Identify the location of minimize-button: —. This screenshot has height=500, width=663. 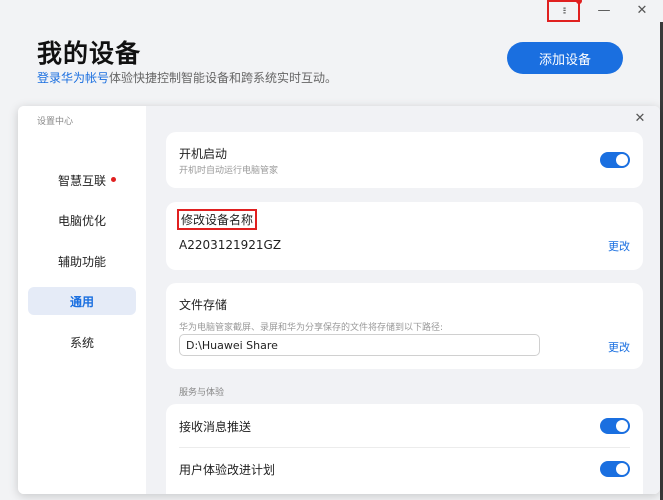
(604, 10).